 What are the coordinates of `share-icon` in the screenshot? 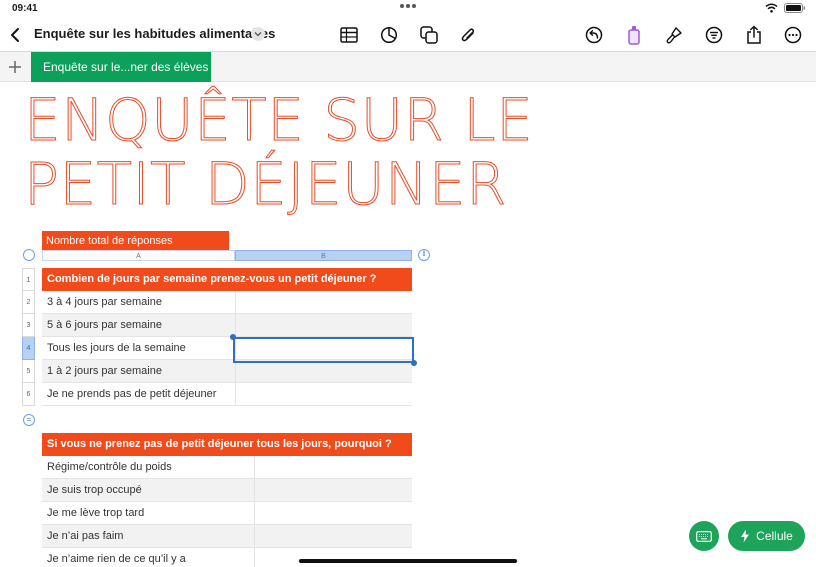 It's located at (754, 35).